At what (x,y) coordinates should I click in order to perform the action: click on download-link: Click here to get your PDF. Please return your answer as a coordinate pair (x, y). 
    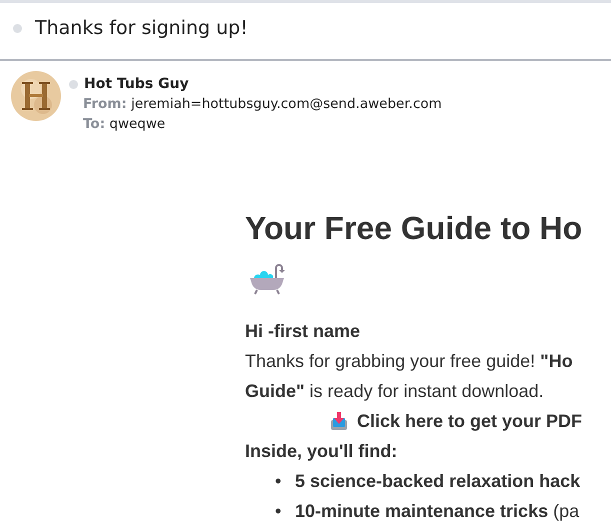
    Looking at the image, I should click on (469, 421).